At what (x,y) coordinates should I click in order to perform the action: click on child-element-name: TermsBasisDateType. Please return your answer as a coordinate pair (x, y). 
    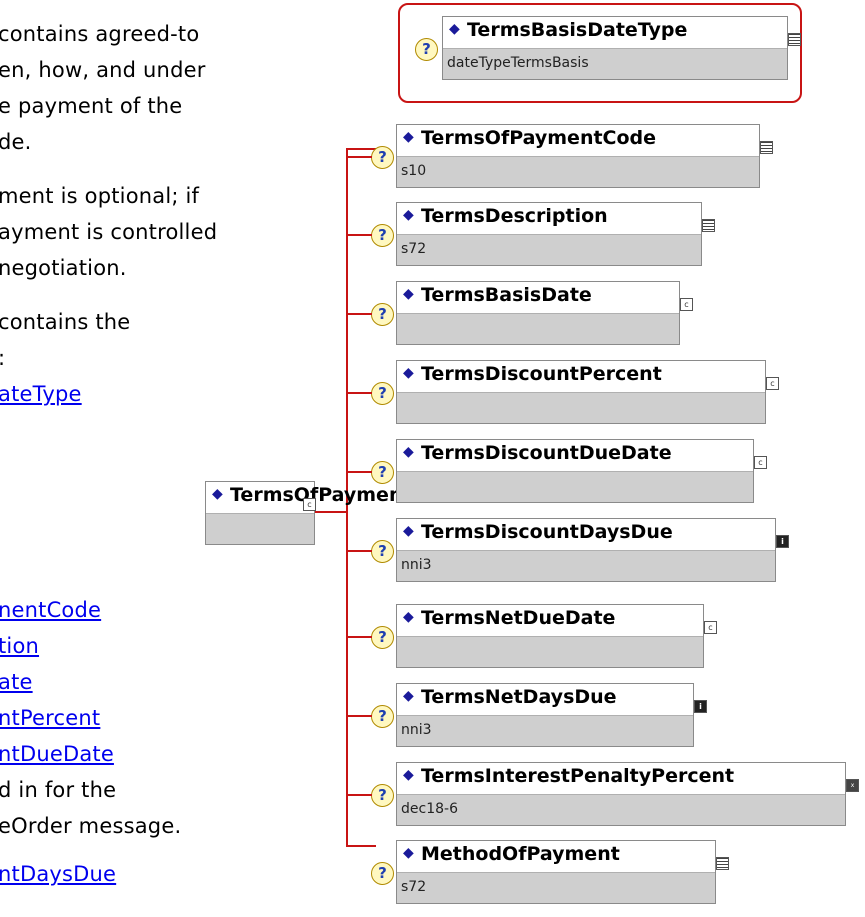
    Looking at the image, I should click on (577, 30).